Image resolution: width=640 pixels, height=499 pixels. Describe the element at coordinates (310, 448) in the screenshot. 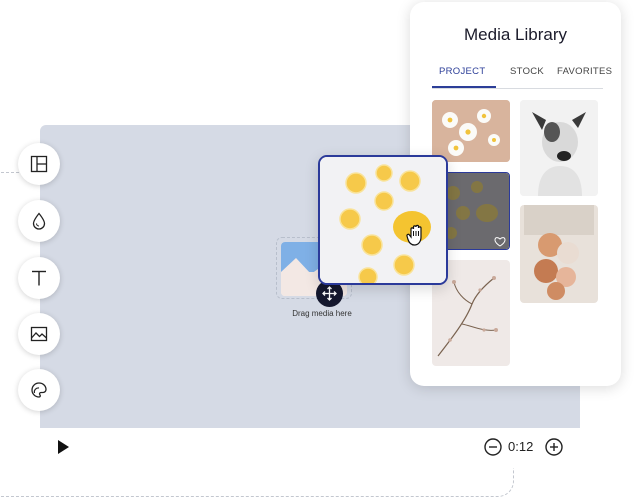

I see `playback-bar: 0:12` at that location.